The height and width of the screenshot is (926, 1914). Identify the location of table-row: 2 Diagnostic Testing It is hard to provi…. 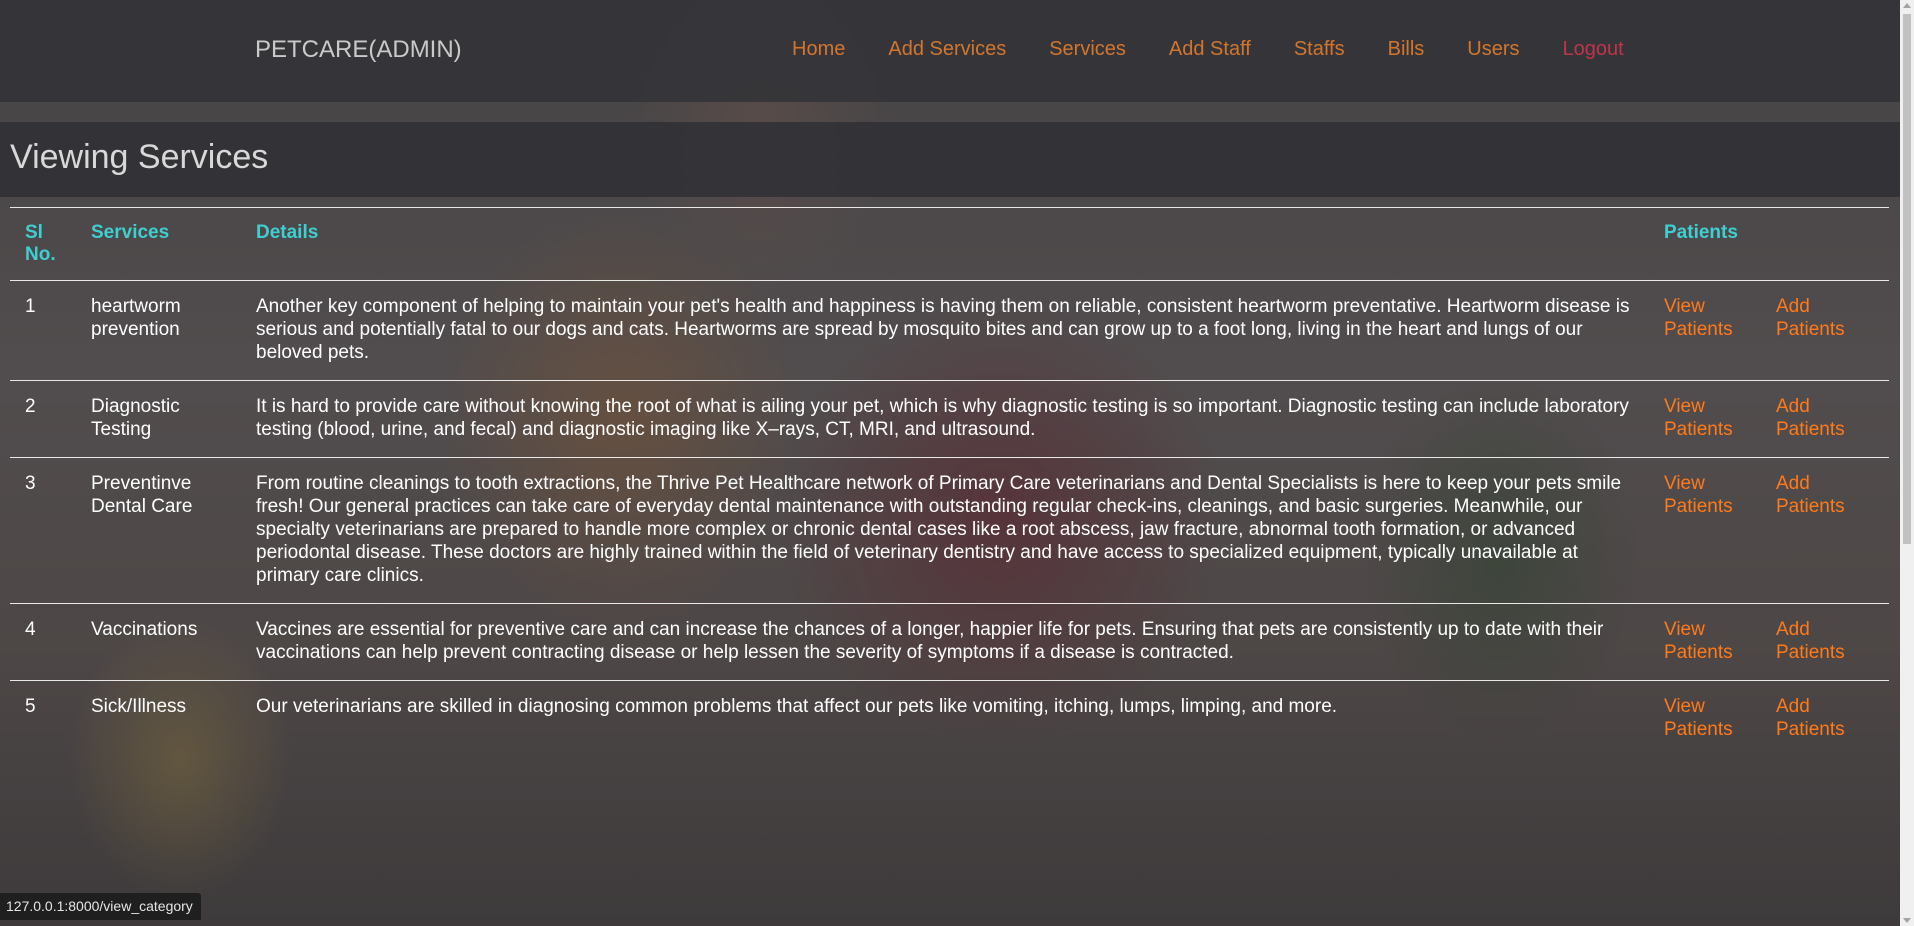
(949, 419).